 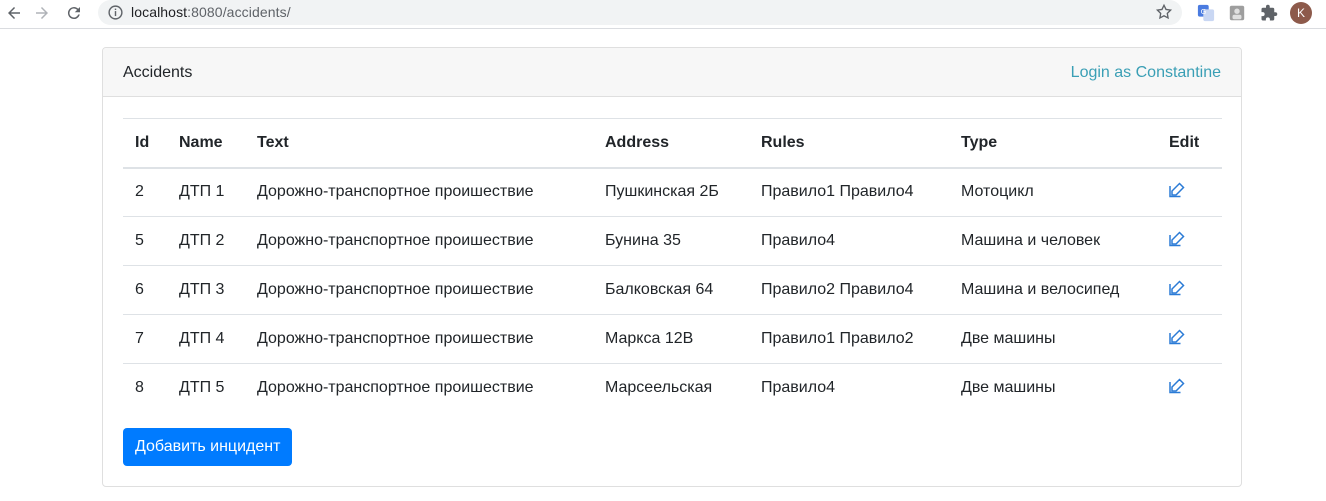 What do you see at coordinates (206, 290) in the screenshot?
I see `cell-name: ДТП 3` at bounding box center [206, 290].